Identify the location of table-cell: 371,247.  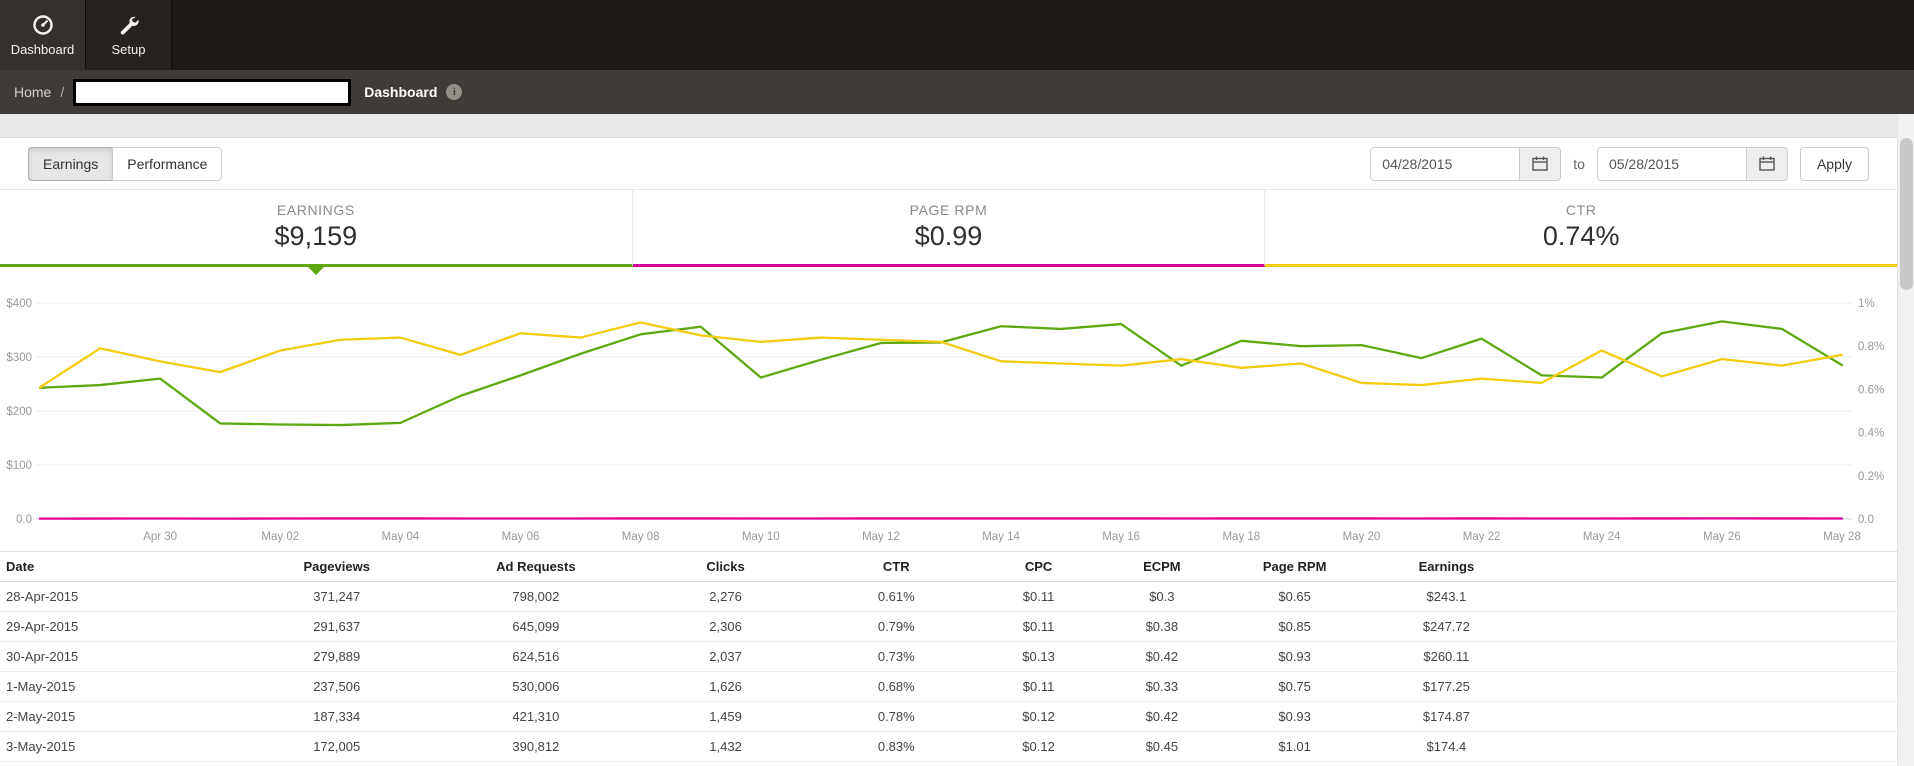
(337, 596).